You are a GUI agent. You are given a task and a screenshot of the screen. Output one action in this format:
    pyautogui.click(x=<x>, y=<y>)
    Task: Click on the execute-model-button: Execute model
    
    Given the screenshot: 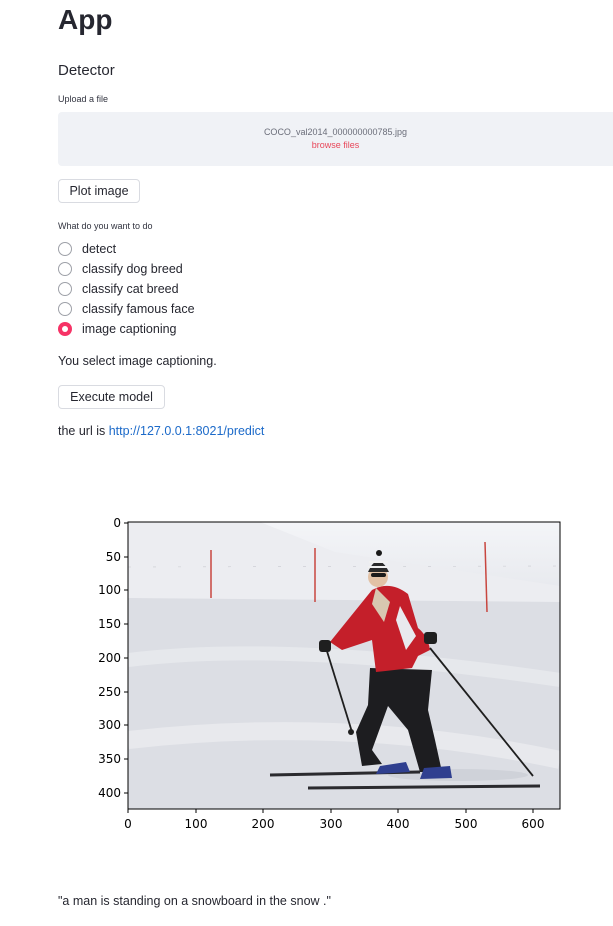 What is the action you would take?
    pyautogui.click(x=111, y=397)
    